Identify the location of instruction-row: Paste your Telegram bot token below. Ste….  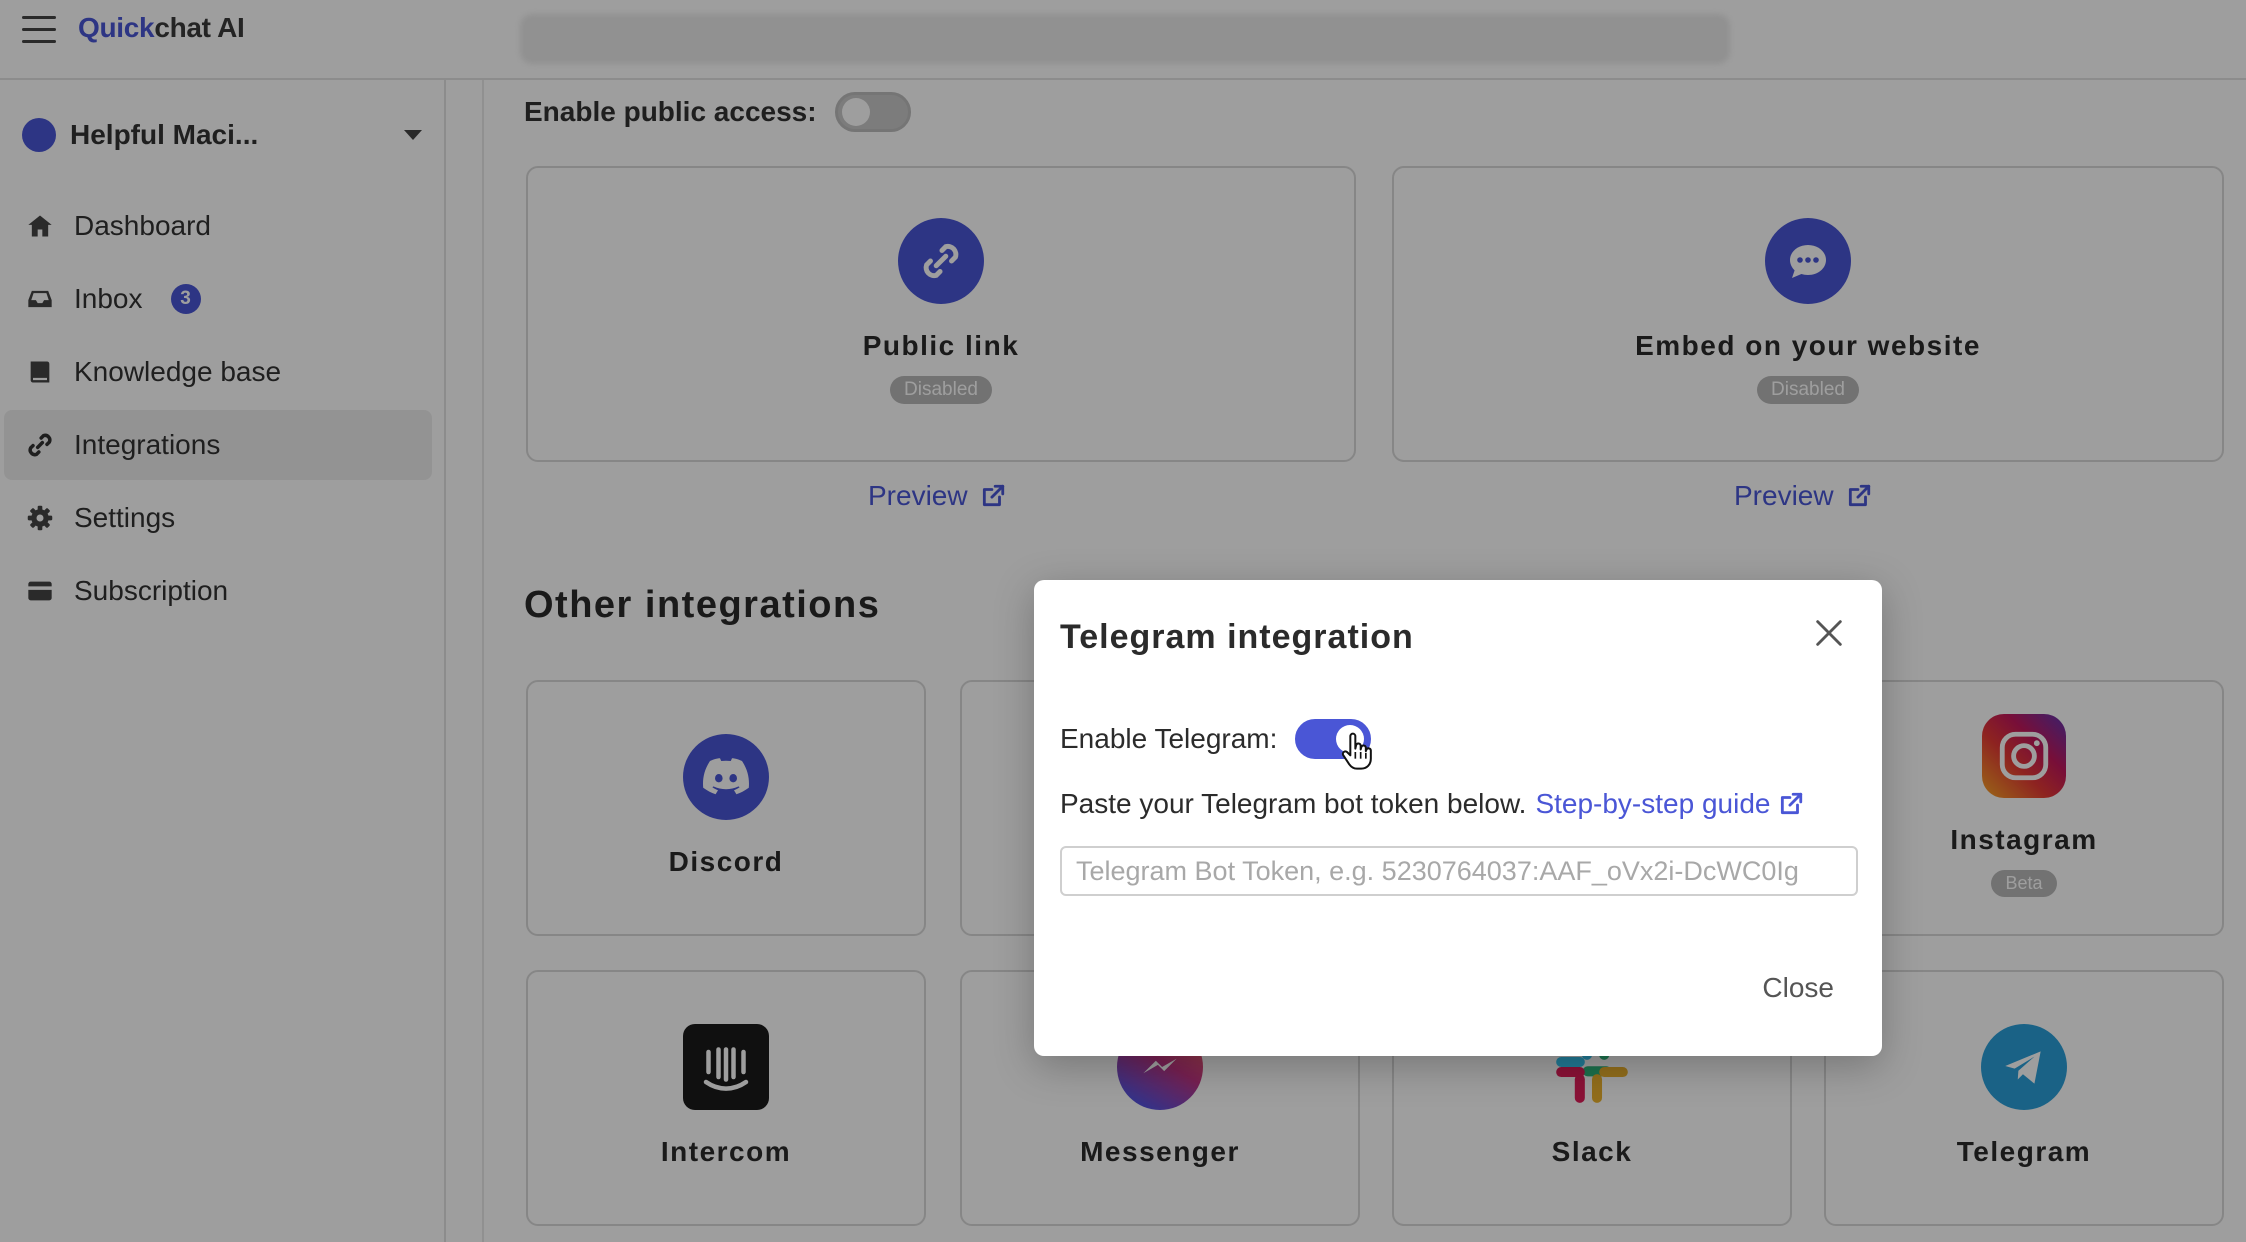
(1432, 804).